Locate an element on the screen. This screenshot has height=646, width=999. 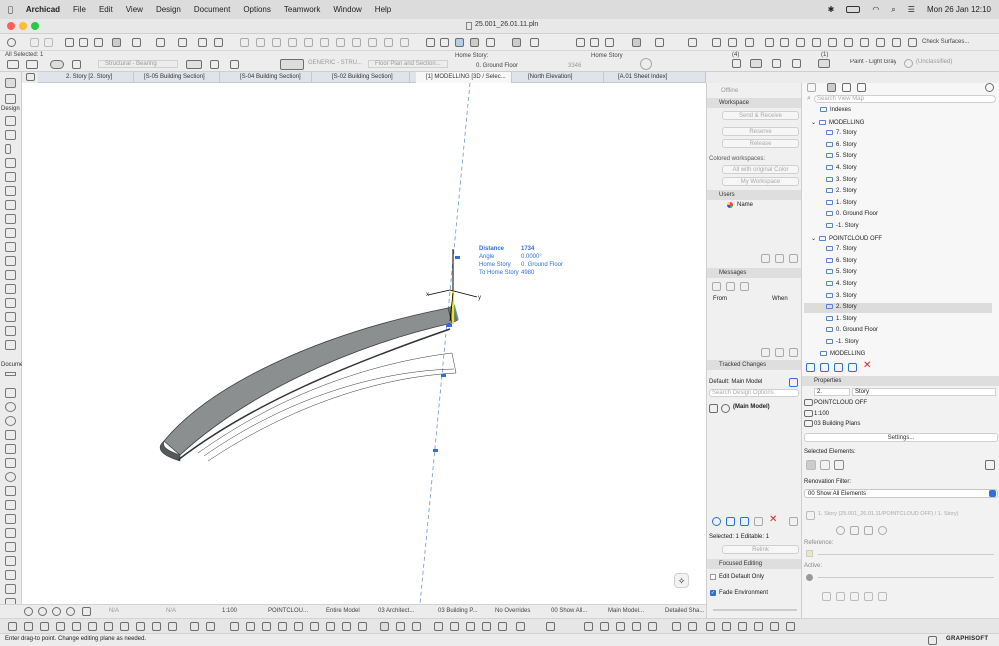
settings-icon is located at coordinates (11, 42).